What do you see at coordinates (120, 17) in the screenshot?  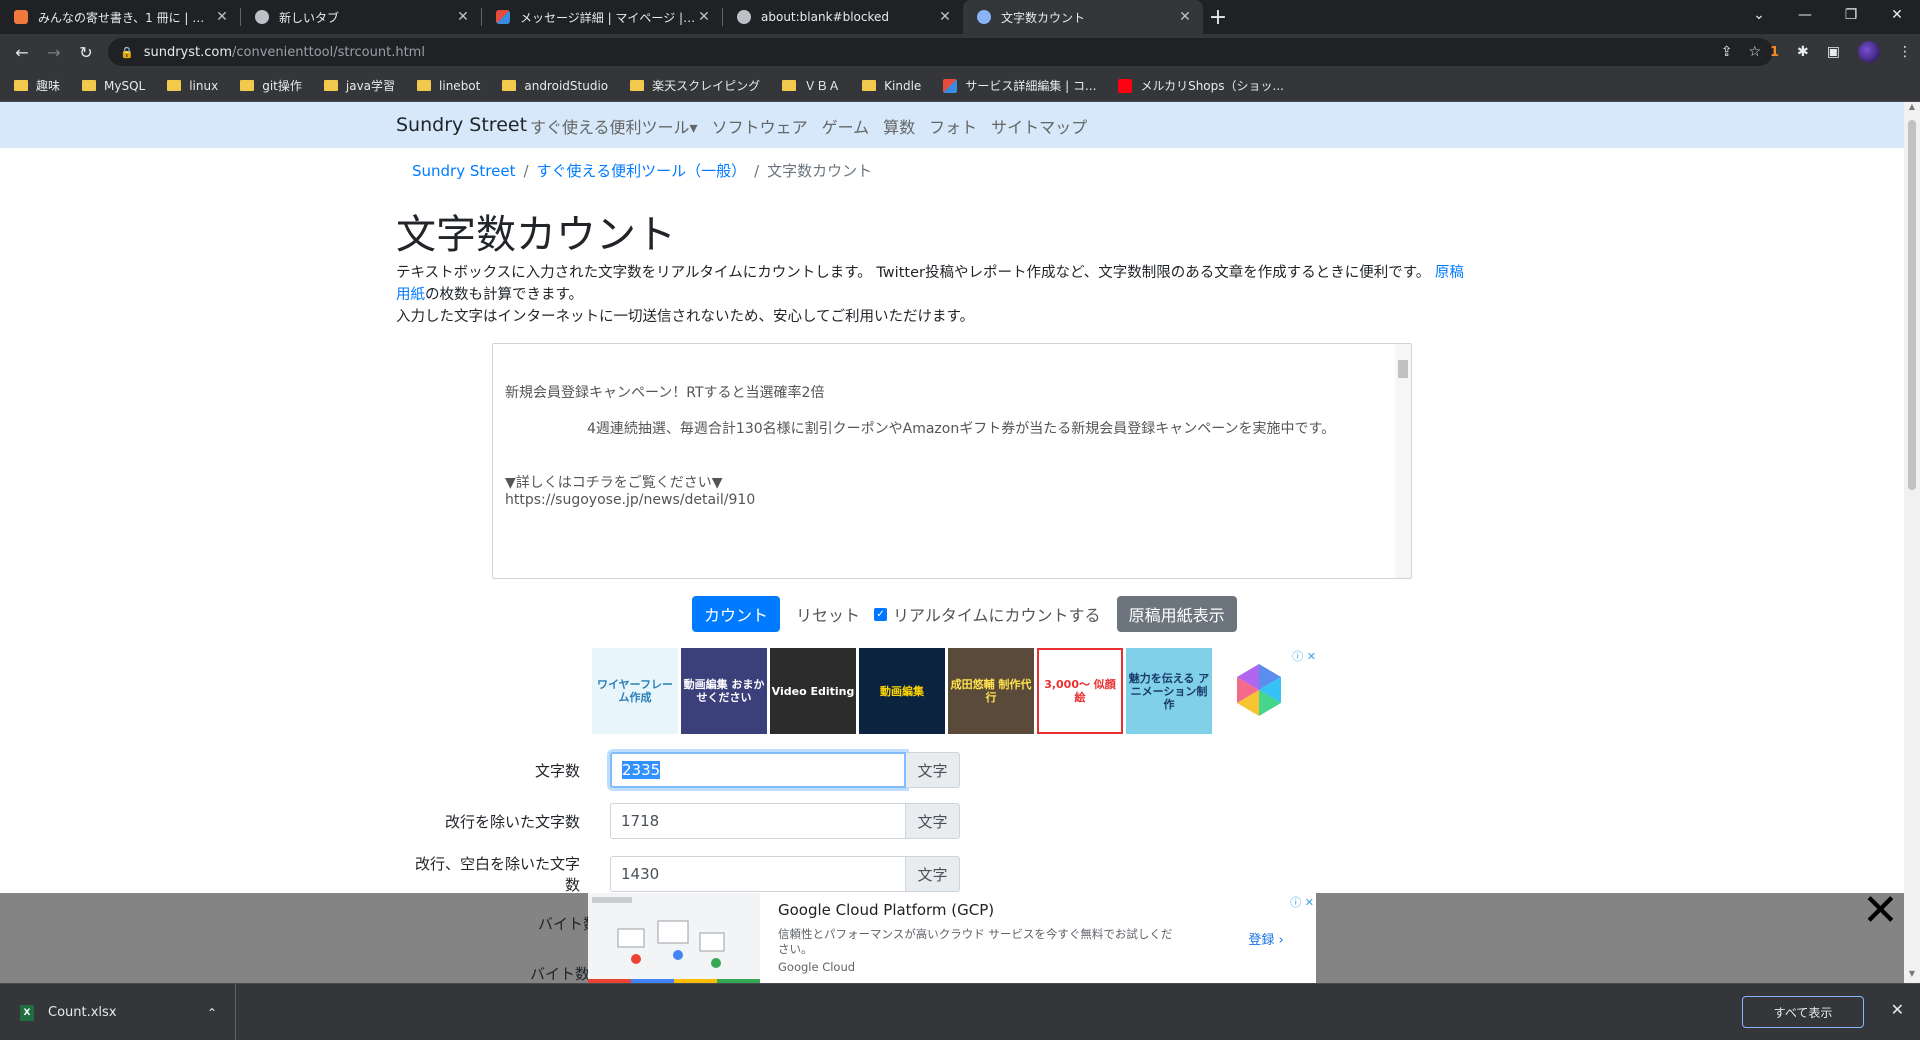 I see `browser-tab: みんなの寄せ書き、1 冊に | スゴヨセ ✕` at bounding box center [120, 17].